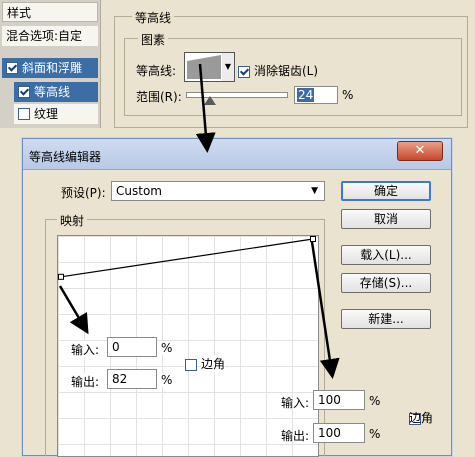 The image size is (475, 457). I want to click on styles-item-bevel-emboss: 斜面和浮雕, so click(50, 68).